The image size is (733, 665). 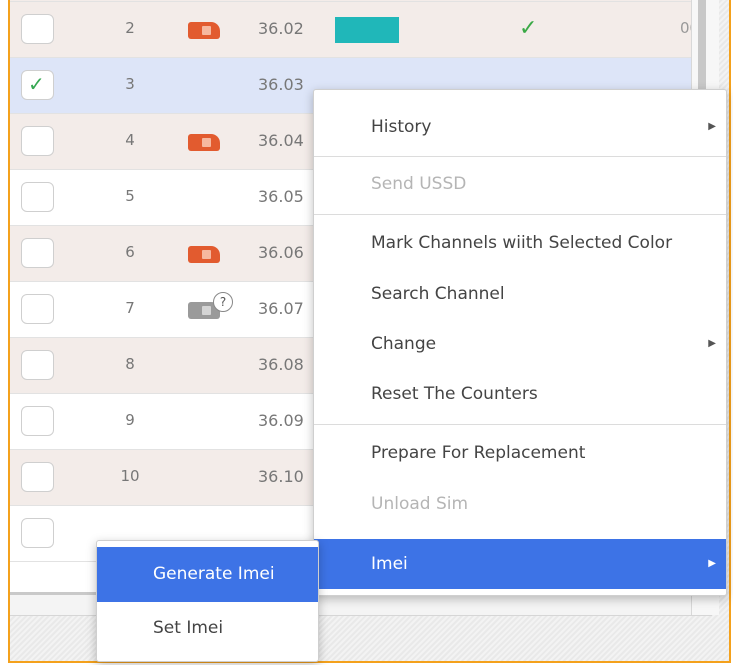 What do you see at coordinates (188, 628) in the screenshot?
I see `menu-item-label: Set Imei` at bounding box center [188, 628].